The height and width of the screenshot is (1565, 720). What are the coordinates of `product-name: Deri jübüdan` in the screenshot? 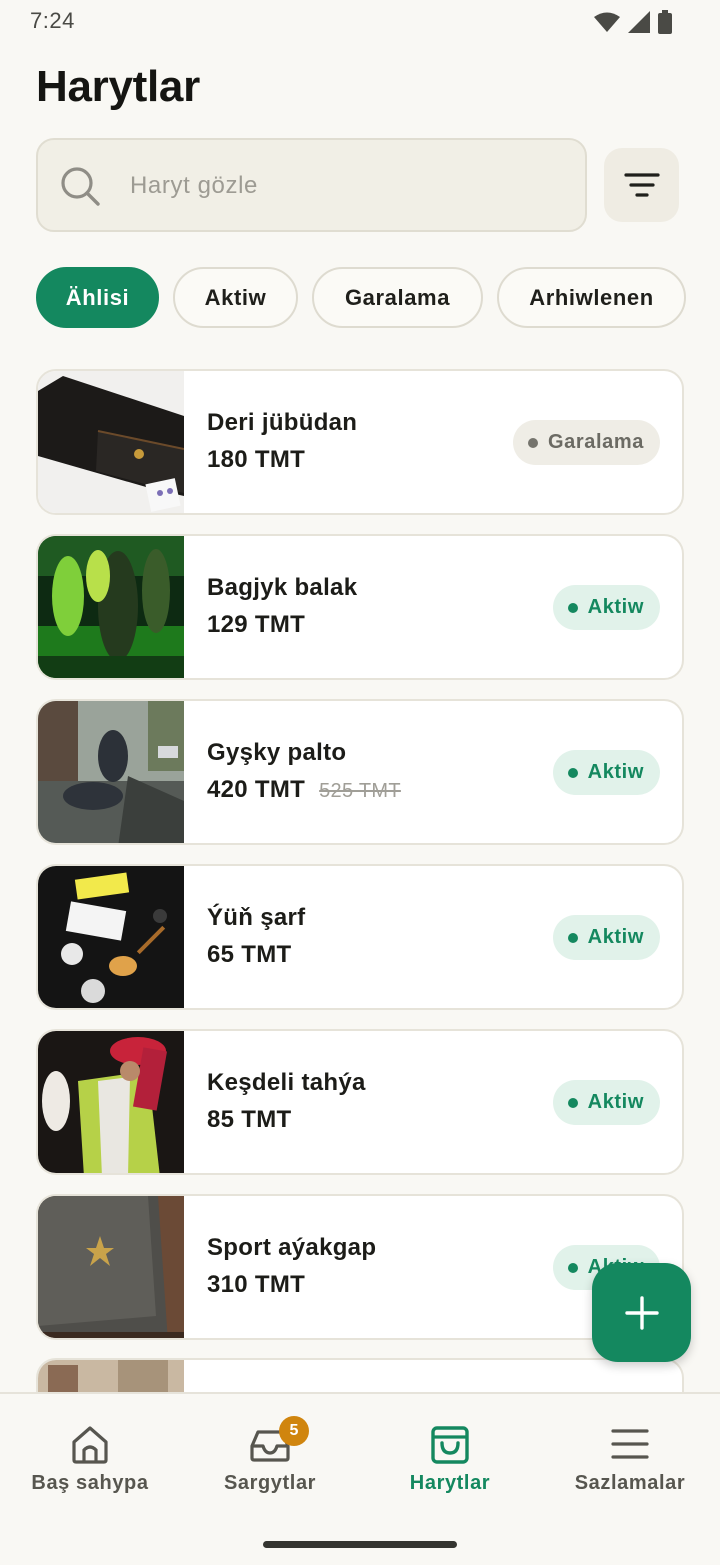 It's located at (282, 422).